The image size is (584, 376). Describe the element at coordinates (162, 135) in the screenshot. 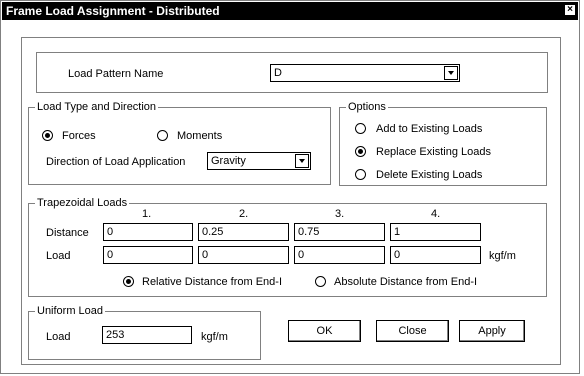

I see `moments-radio` at that location.